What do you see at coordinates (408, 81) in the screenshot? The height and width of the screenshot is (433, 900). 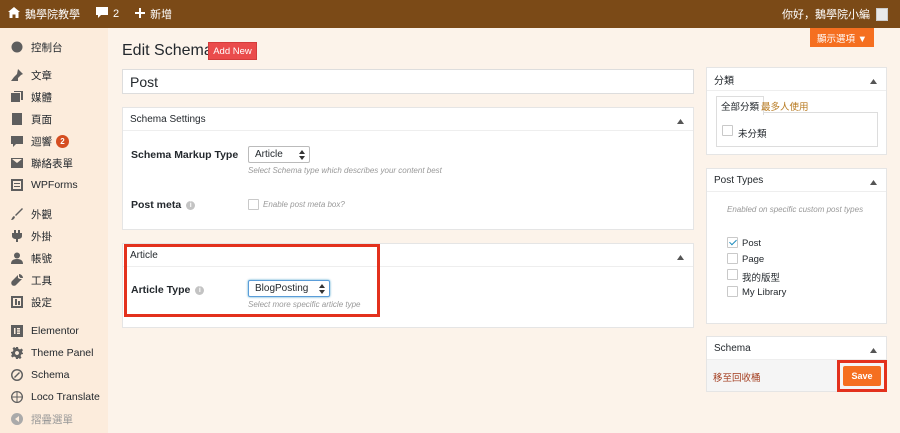 I see `post-title-input` at bounding box center [408, 81].